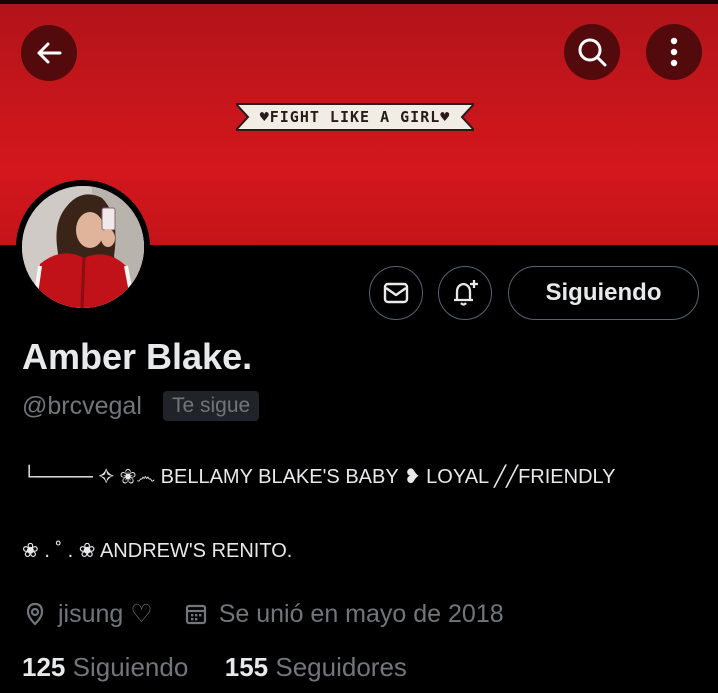 Image resolution: width=718 pixels, height=693 pixels. I want to click on location-text: jisung ♡, so click(105, 614).